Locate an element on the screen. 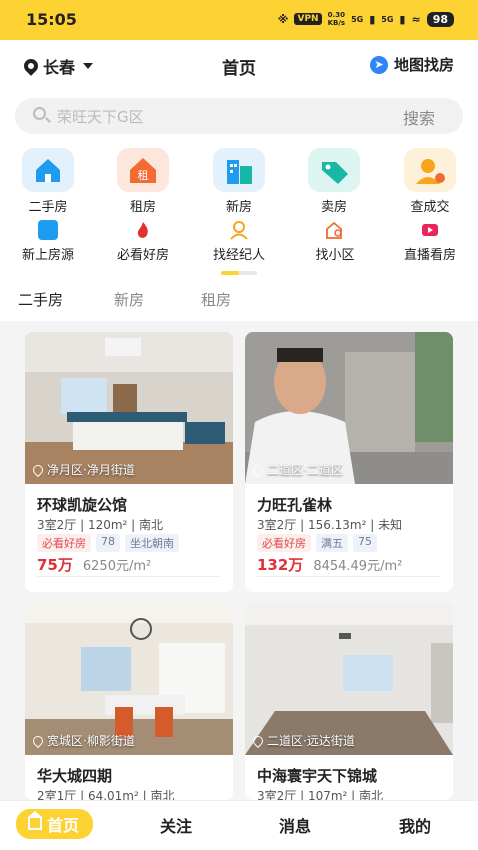 The width and height of the screenshot is (478, 850). city-selector: 长春 is located at coordinates (57, 66).